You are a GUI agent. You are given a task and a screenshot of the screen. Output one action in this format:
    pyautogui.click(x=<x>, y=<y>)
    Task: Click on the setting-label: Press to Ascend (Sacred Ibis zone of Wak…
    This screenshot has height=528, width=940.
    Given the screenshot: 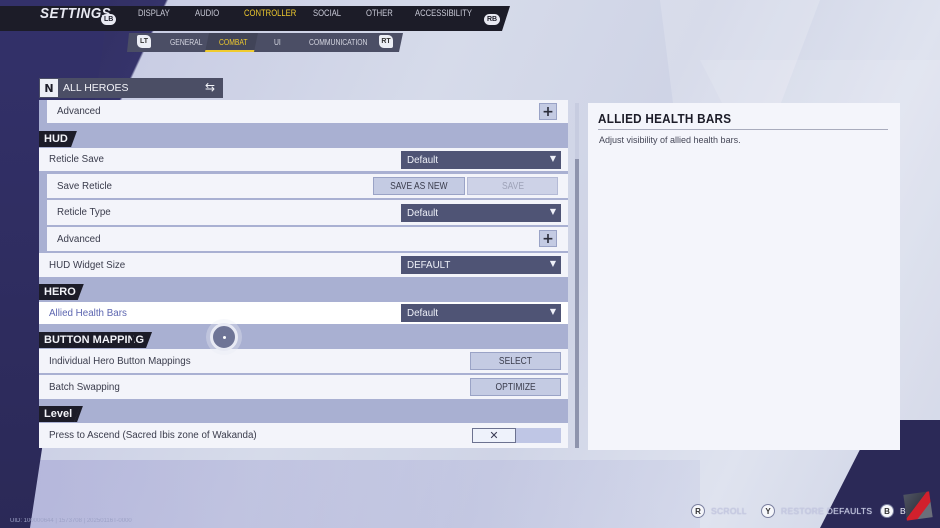 What is the action you would take?
    pyautogui.click(x=153, y=435)
    